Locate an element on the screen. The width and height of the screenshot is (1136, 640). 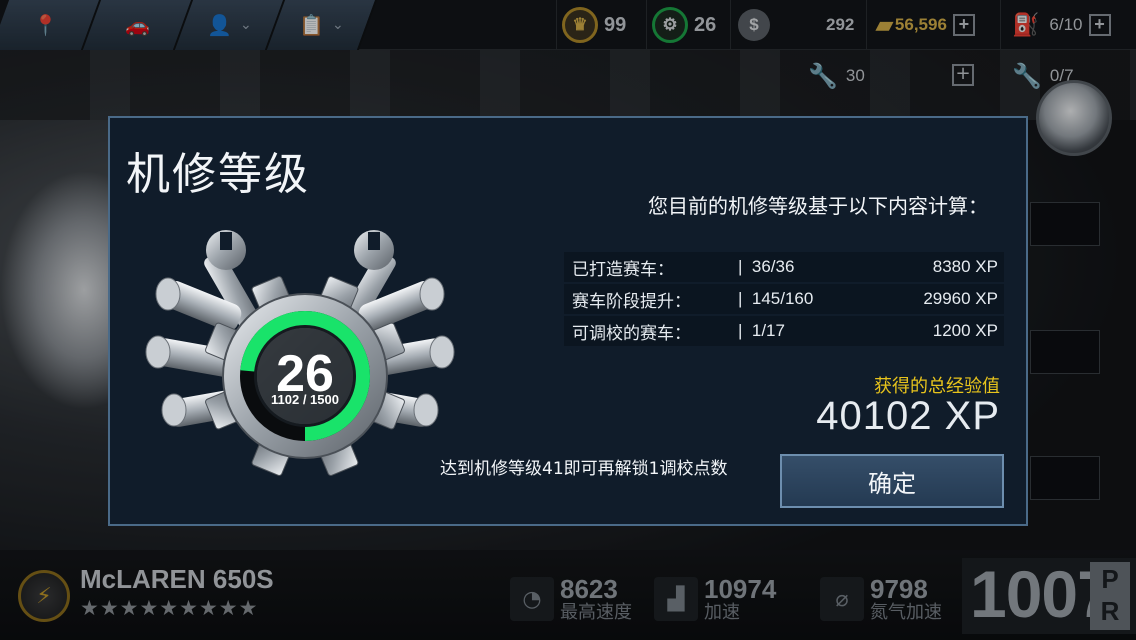
row-progress: | 36/36 is located at coordinates (766, 266).